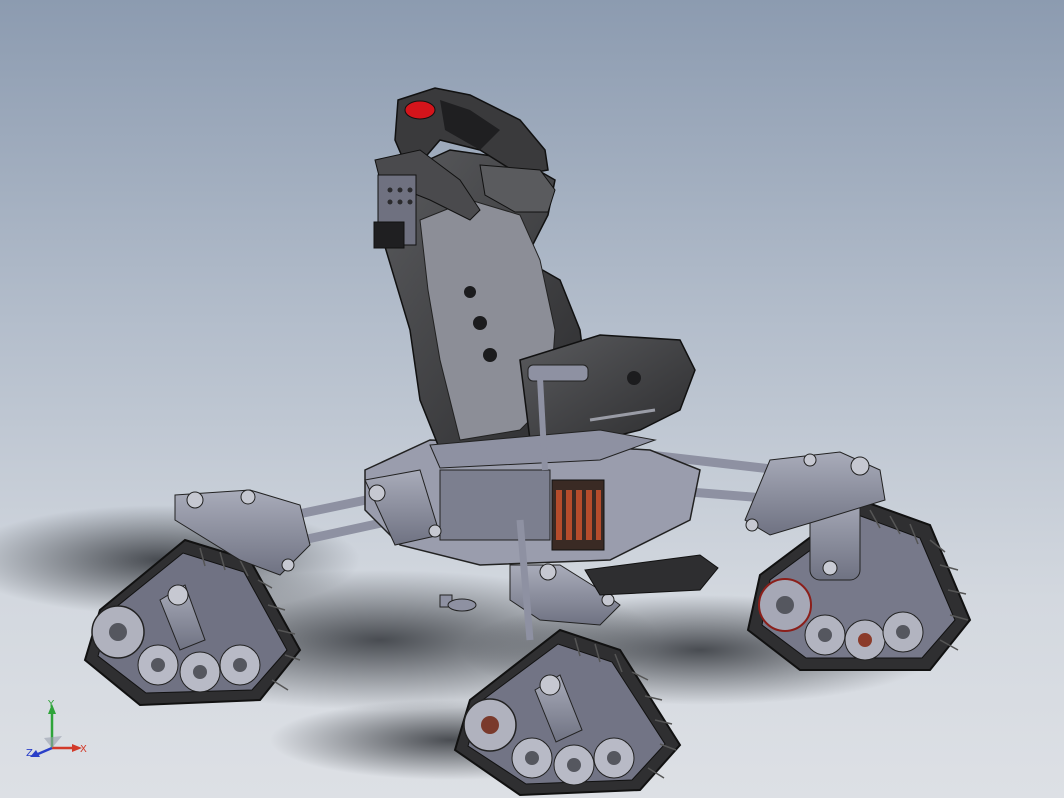 The height and width of the screenshot is (798, 1064). I want to click on z-axis-arrow, so click(45, 751).